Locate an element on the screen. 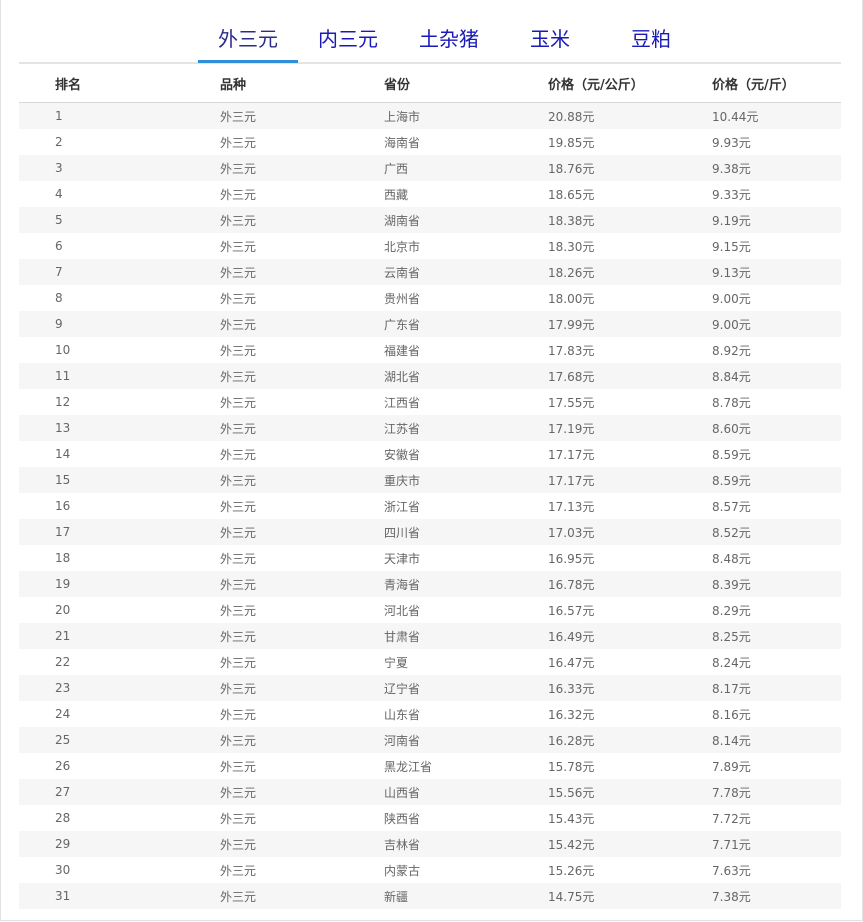  cell-rank: 5 is located at coordinates (119, 220).